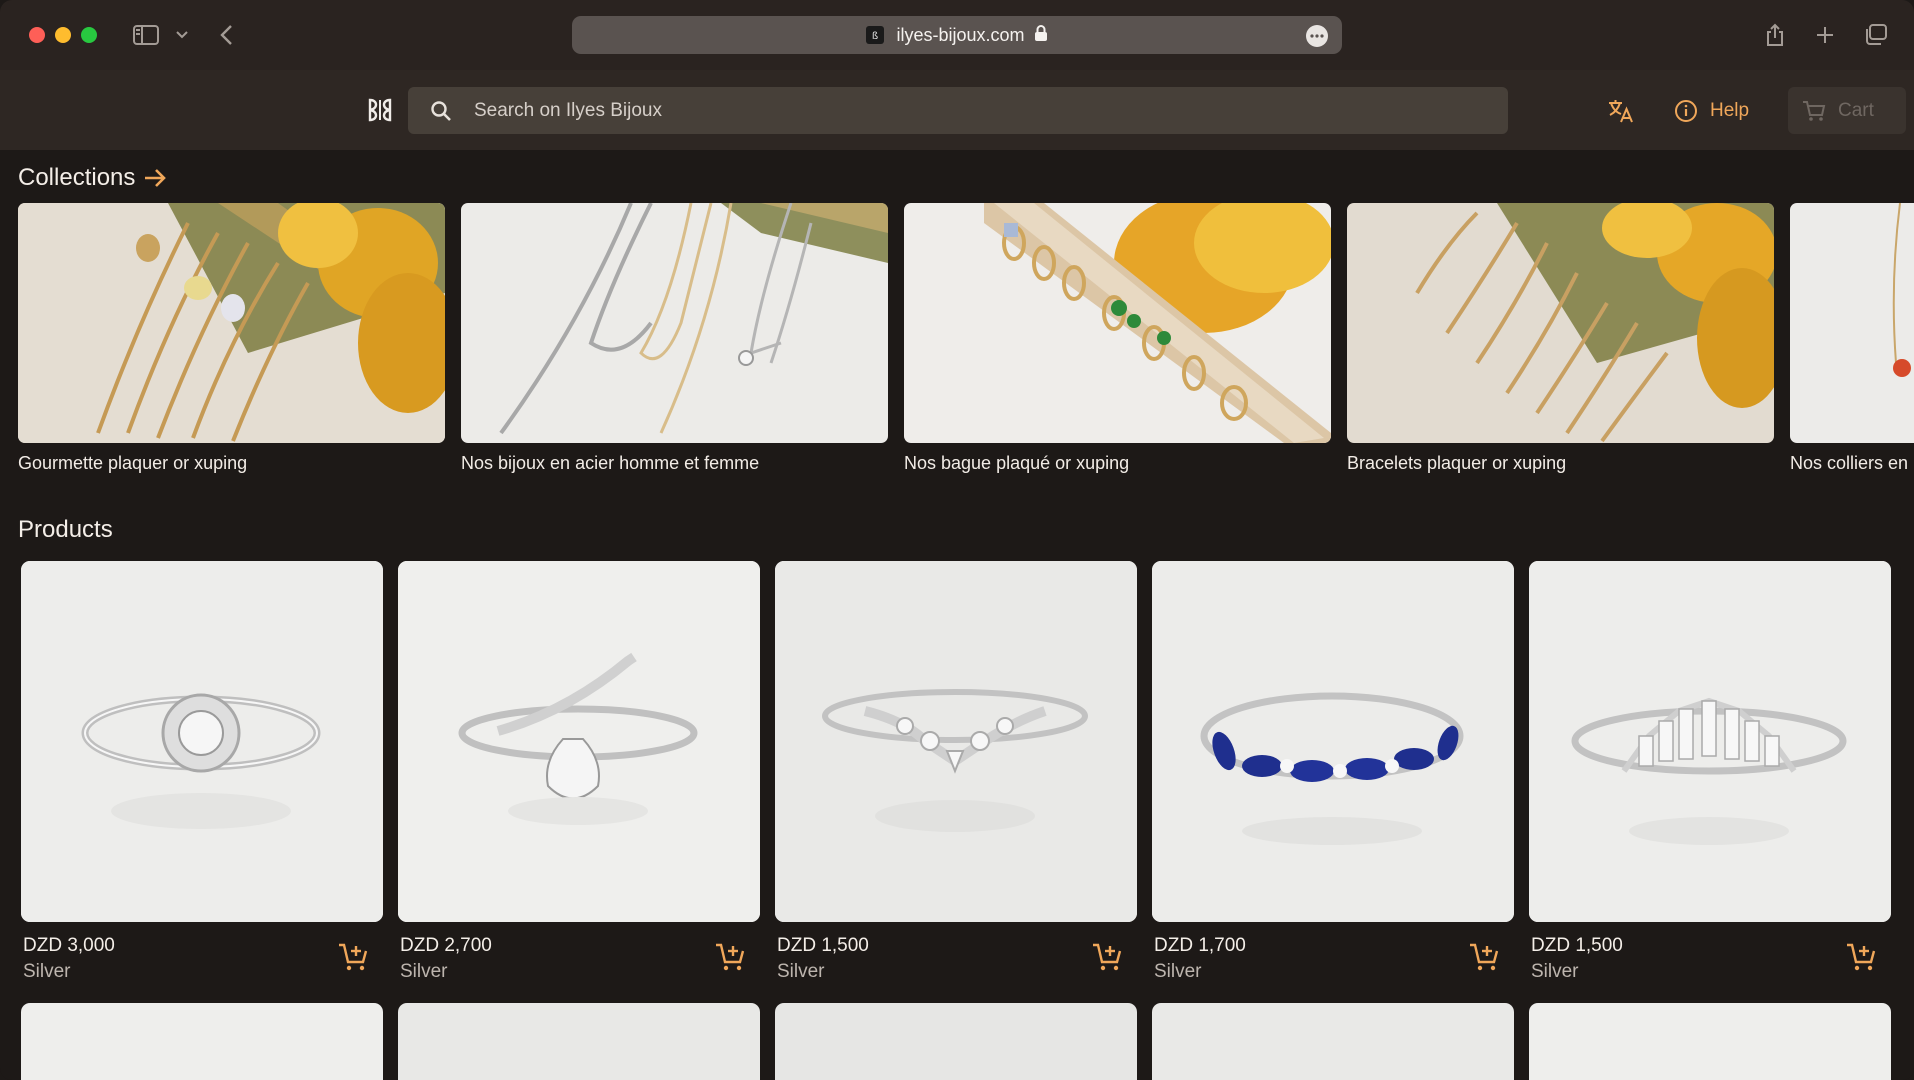 The height and width of the screenshot is (1080, 1914). I want to click on collection-card: Nos bijoux en acier homme et femme, so click(674, 338).